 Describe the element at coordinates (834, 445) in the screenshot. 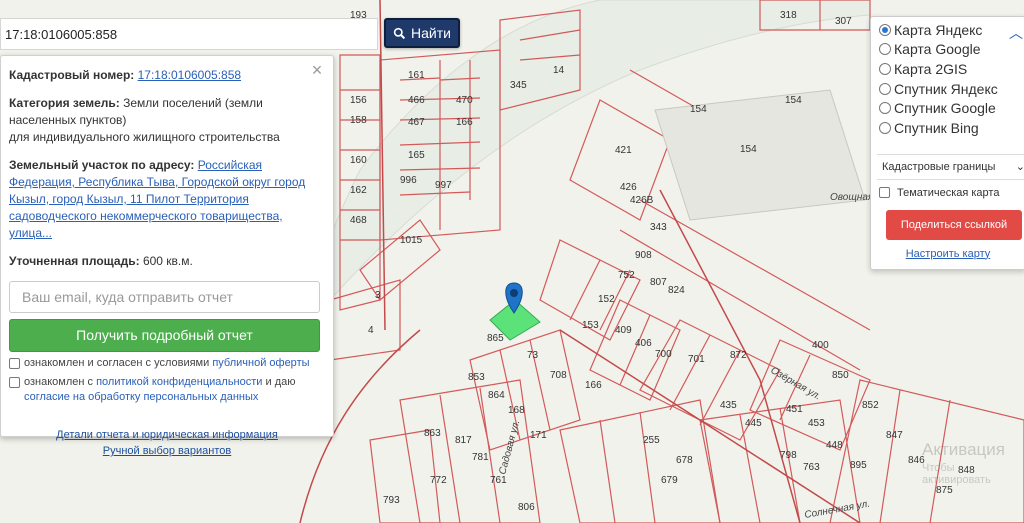

I see `map-label: 448` at that location.